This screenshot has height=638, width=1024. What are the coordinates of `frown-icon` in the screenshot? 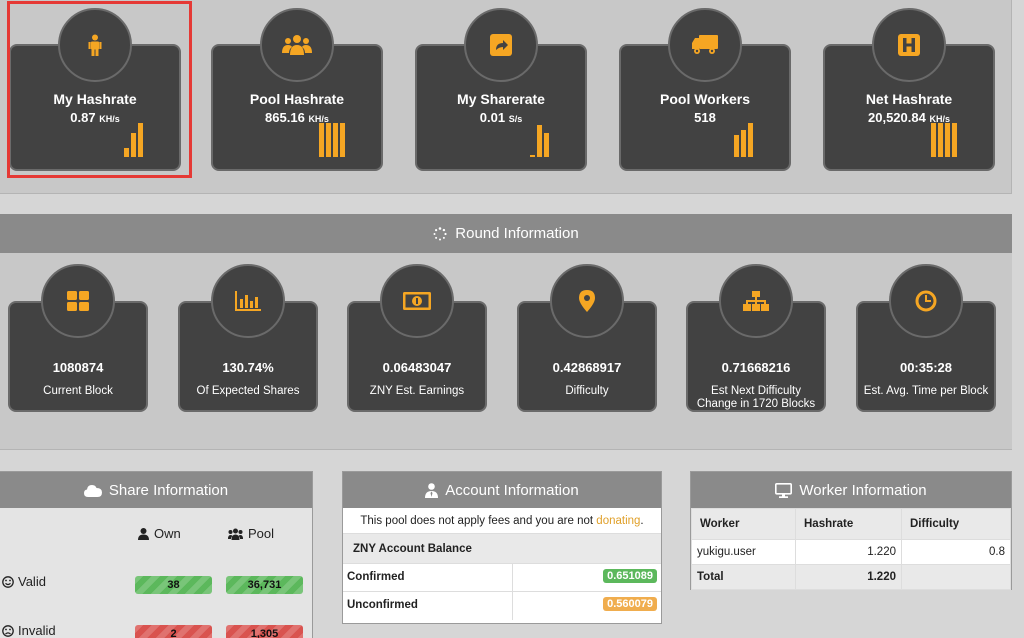 It's located at (8, 630).